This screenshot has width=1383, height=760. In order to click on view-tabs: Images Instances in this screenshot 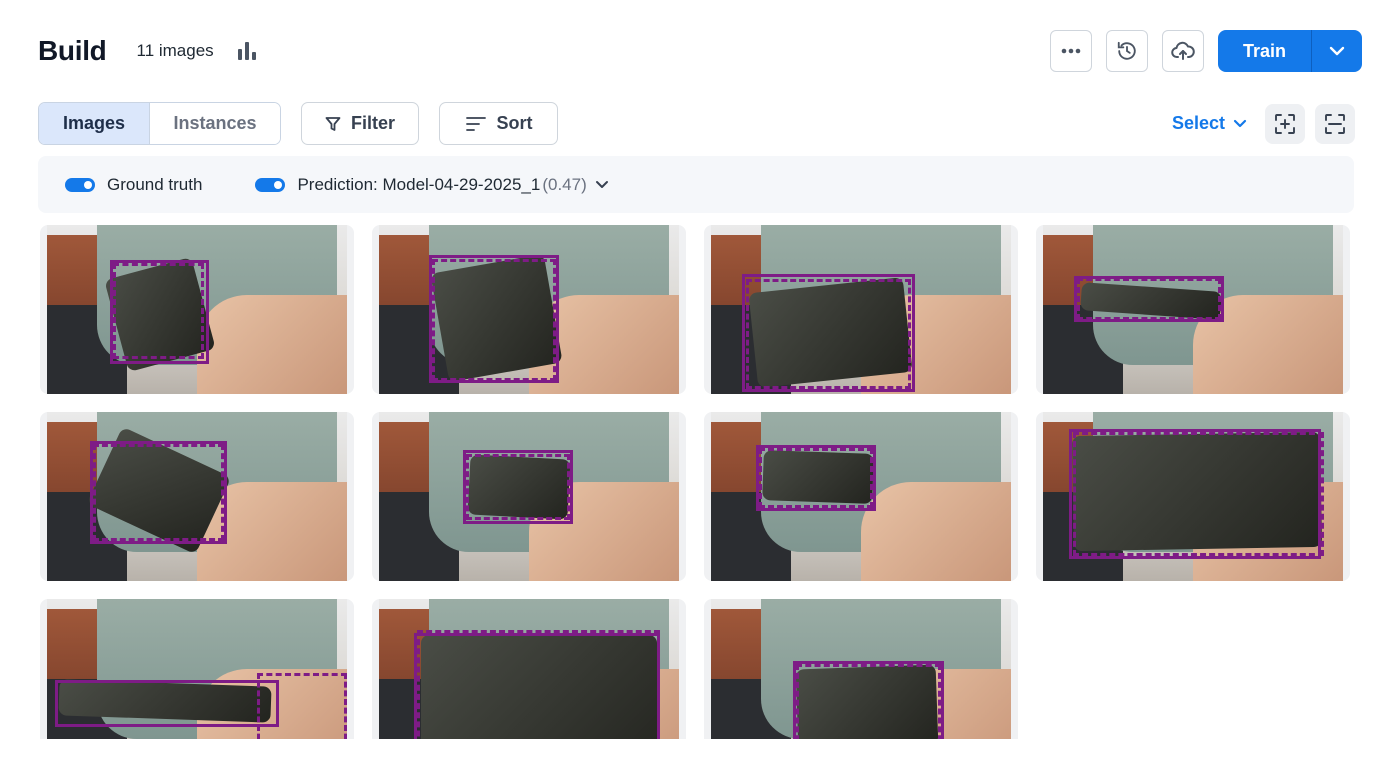, I will do `click(159, 123)`.